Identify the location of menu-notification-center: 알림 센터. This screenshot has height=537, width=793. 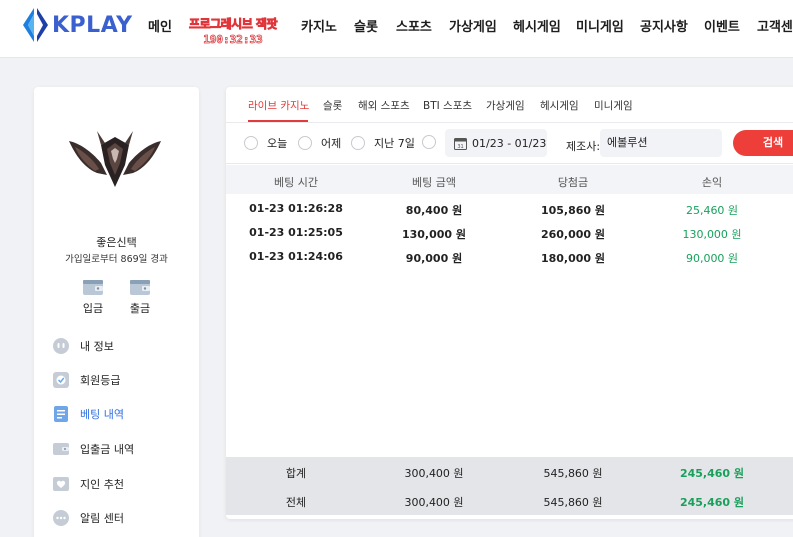
(122, 518).